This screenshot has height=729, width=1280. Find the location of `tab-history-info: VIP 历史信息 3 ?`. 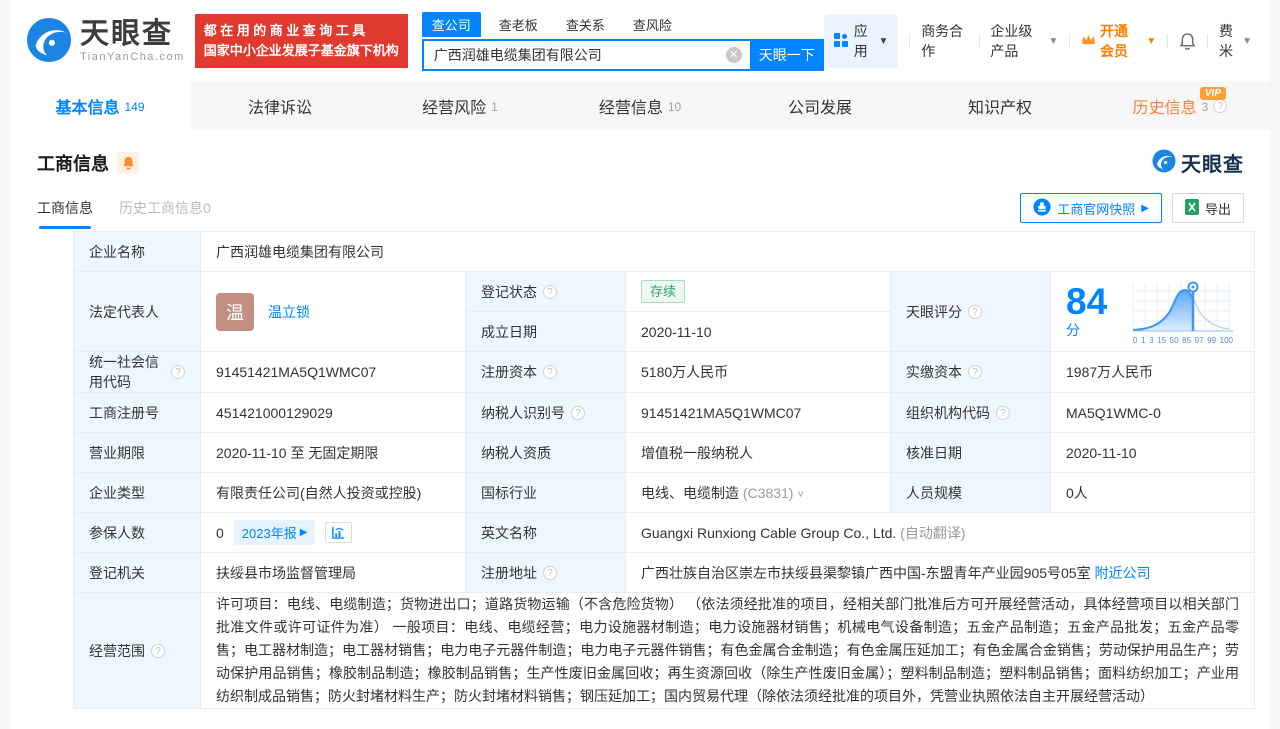

tab-history-info: VIP 历史信息 3 ? is located at coordinates (1180, 106).